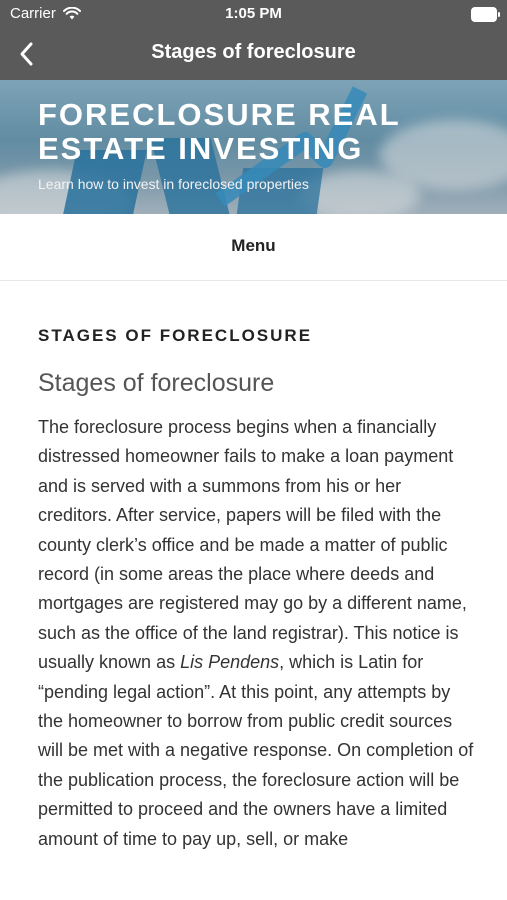  What do you see at coordinates (230, 662) in the screenshot?
I see `body-italic-text: Lis Pendens` at bounding box center [230, 662].